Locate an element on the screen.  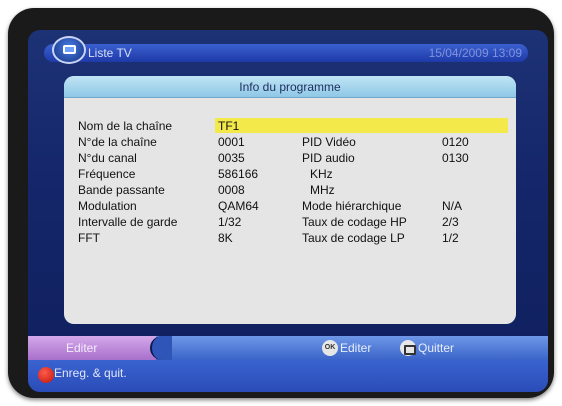
info-row-canal: N°du canal 0035 PID audio 0130 is located at coordinates (290, 158).